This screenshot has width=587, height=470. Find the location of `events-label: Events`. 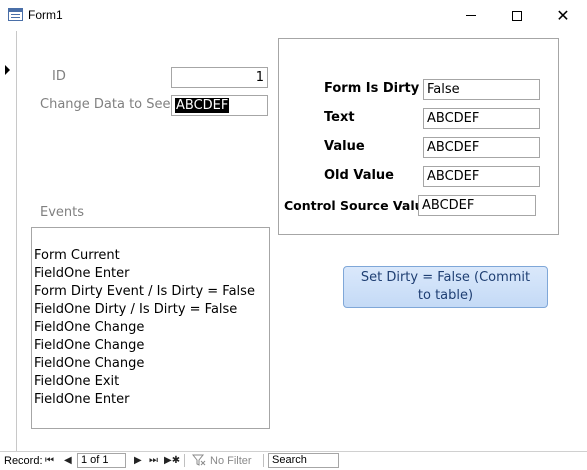

events-label: Events is located at coordinates (62, 212).